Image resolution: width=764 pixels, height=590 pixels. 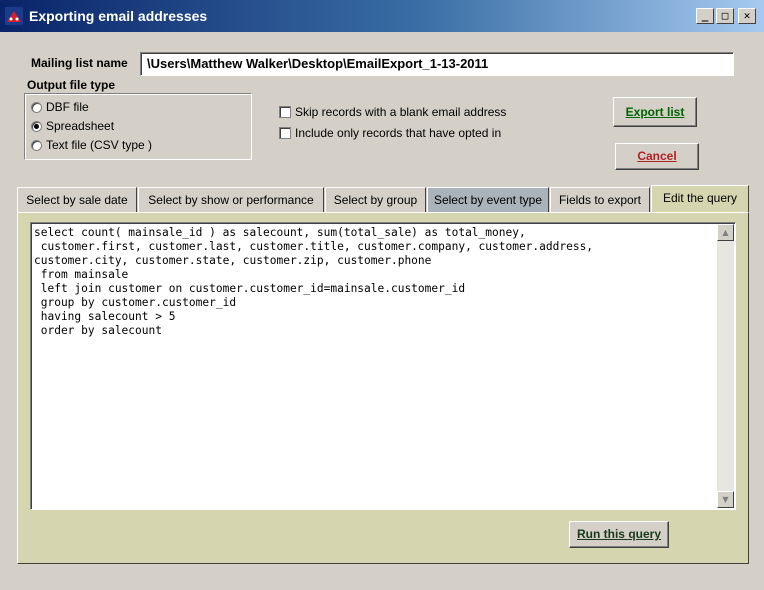 What do you see at coordinates (36, 126) in the screenshot?
I see `radio-spreadsheet-indicator` at bounding box center [36, 126].